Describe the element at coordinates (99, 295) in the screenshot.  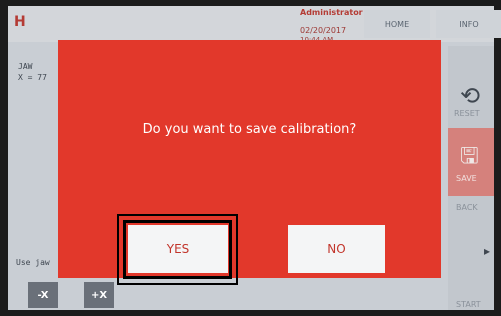
I see `plus-x-button: +X` at that location.